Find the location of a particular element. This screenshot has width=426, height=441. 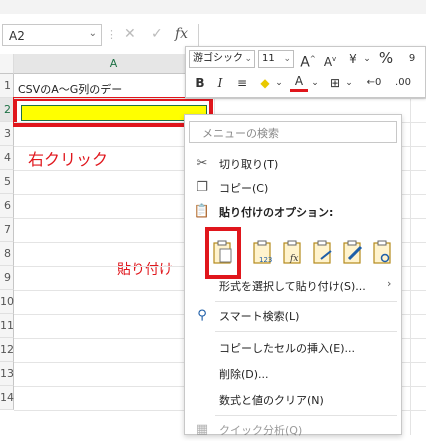

search-icon: ⚲ is located at coordinates (202, 315).